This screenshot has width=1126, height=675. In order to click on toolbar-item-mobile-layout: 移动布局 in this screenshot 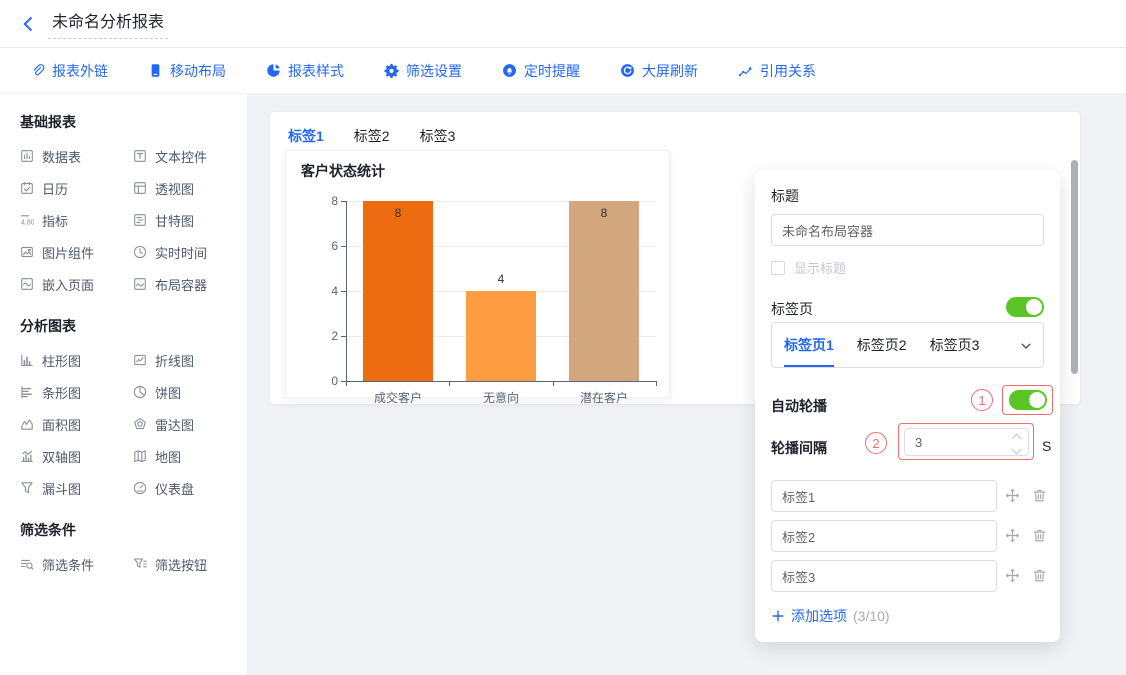, I will do `click(187, 71)`.